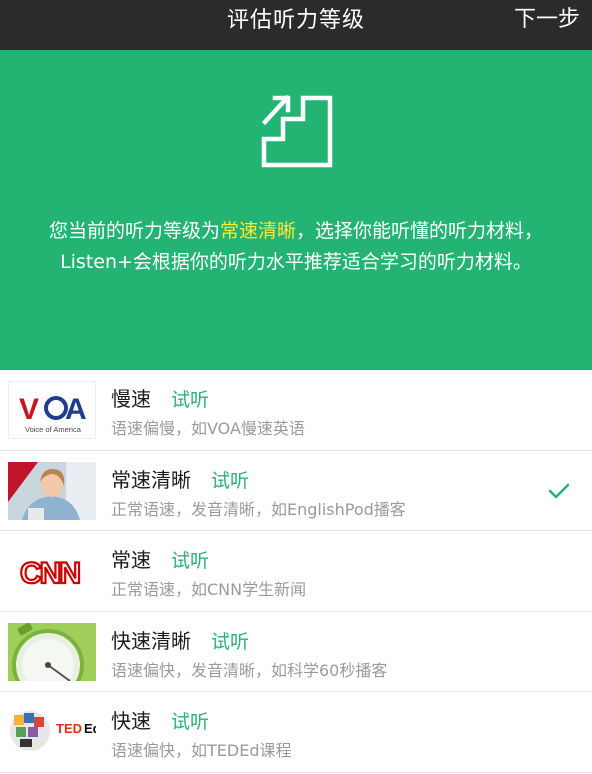  I want to click on level-title-text: 快速清晰, so click(151, 640).